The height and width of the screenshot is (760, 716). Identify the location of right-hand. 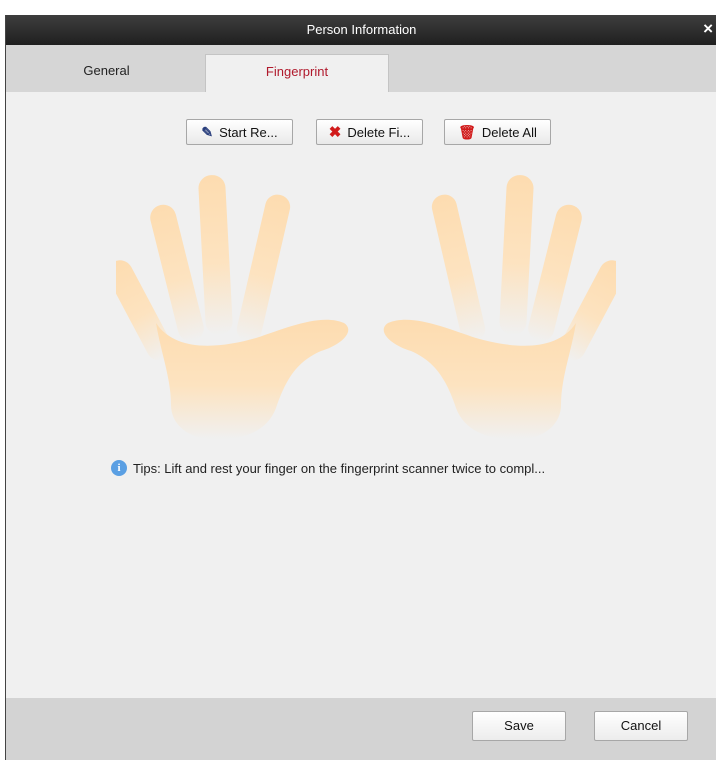
(499, 307).